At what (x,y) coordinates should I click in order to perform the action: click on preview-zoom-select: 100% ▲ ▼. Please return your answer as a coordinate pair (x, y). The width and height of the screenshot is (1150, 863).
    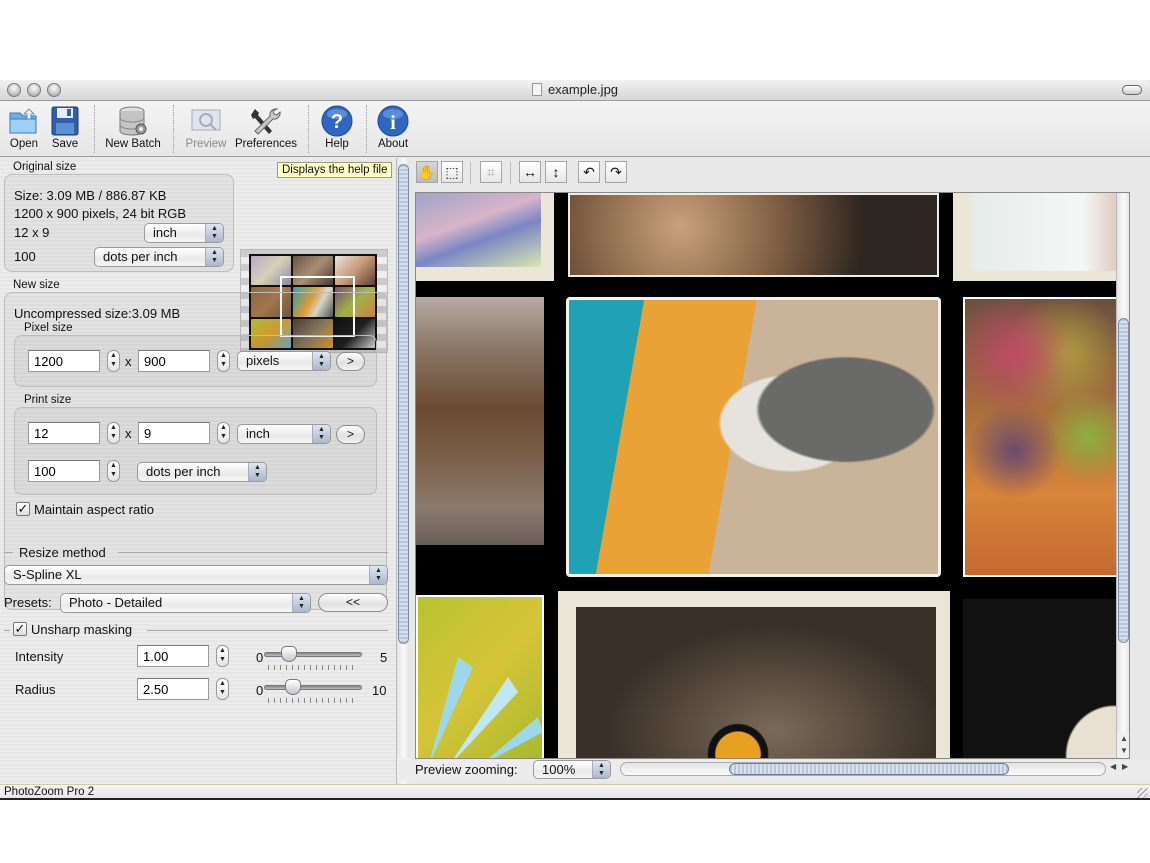
    Looking at the image, I should click on (572, 769).